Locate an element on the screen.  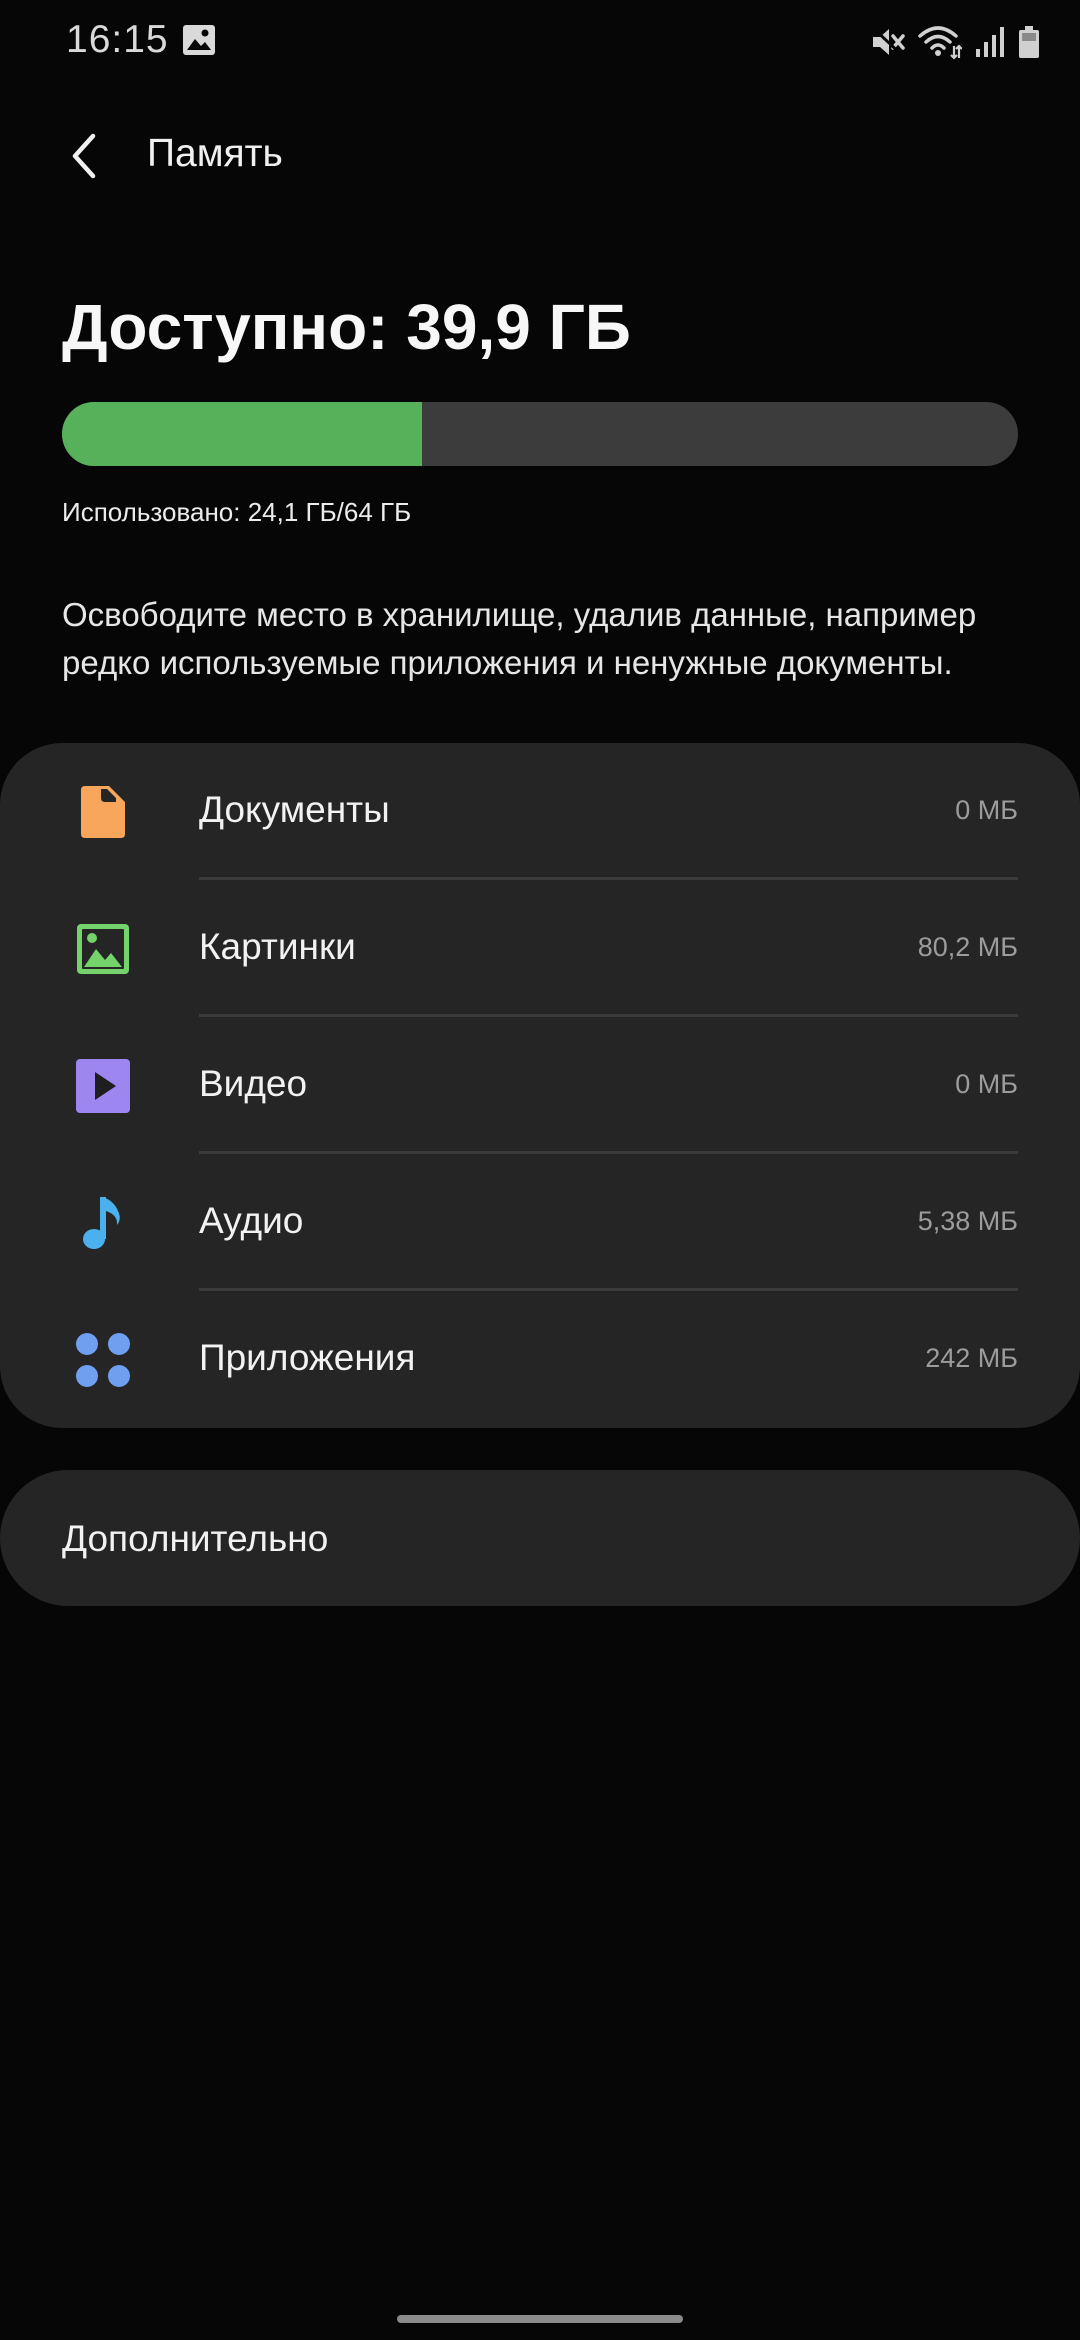
gesture-navigation-bar is located at coordinates (540, 2319).